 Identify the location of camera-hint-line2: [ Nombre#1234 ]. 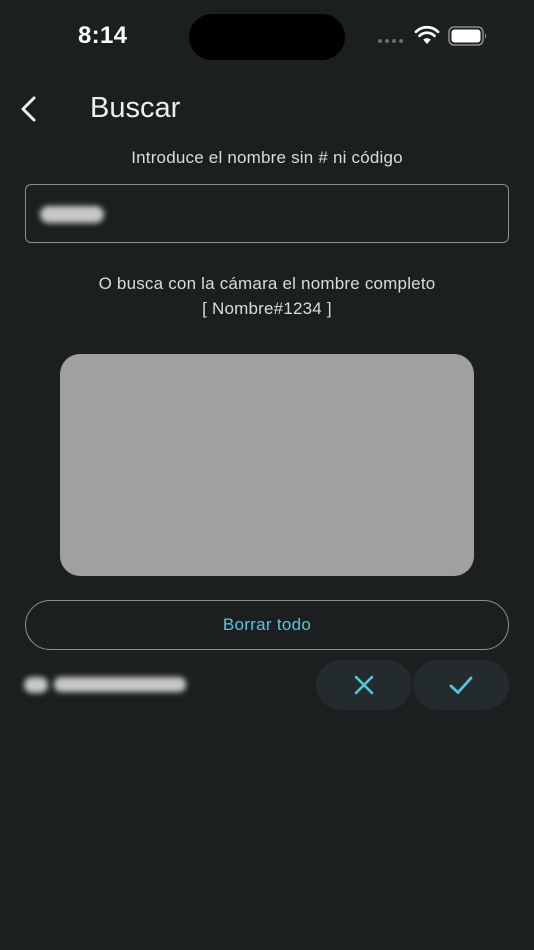
(267, 308).